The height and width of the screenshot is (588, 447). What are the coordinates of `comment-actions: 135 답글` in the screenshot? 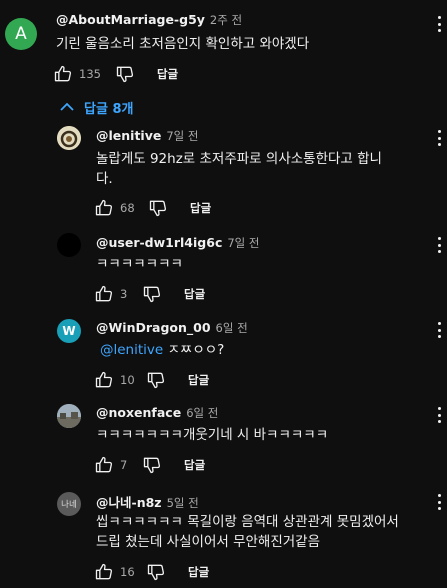 It's located at (115, 74).